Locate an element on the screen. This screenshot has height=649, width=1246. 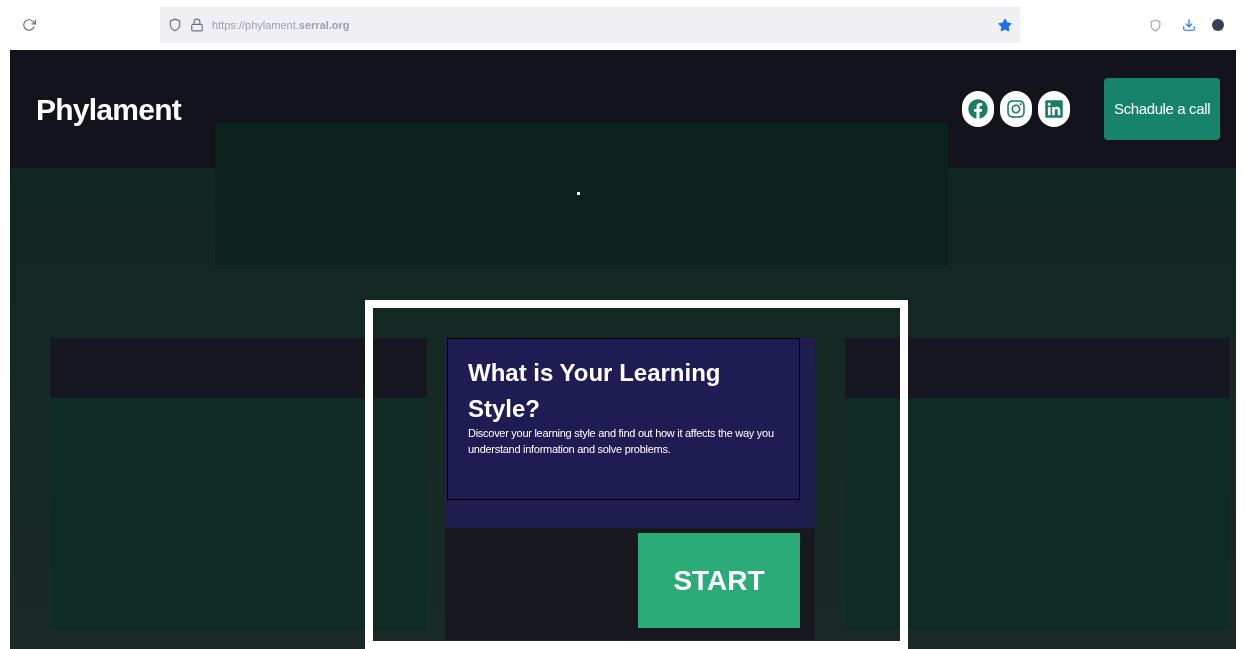
account-icon is located at coordinates (1218, 25).